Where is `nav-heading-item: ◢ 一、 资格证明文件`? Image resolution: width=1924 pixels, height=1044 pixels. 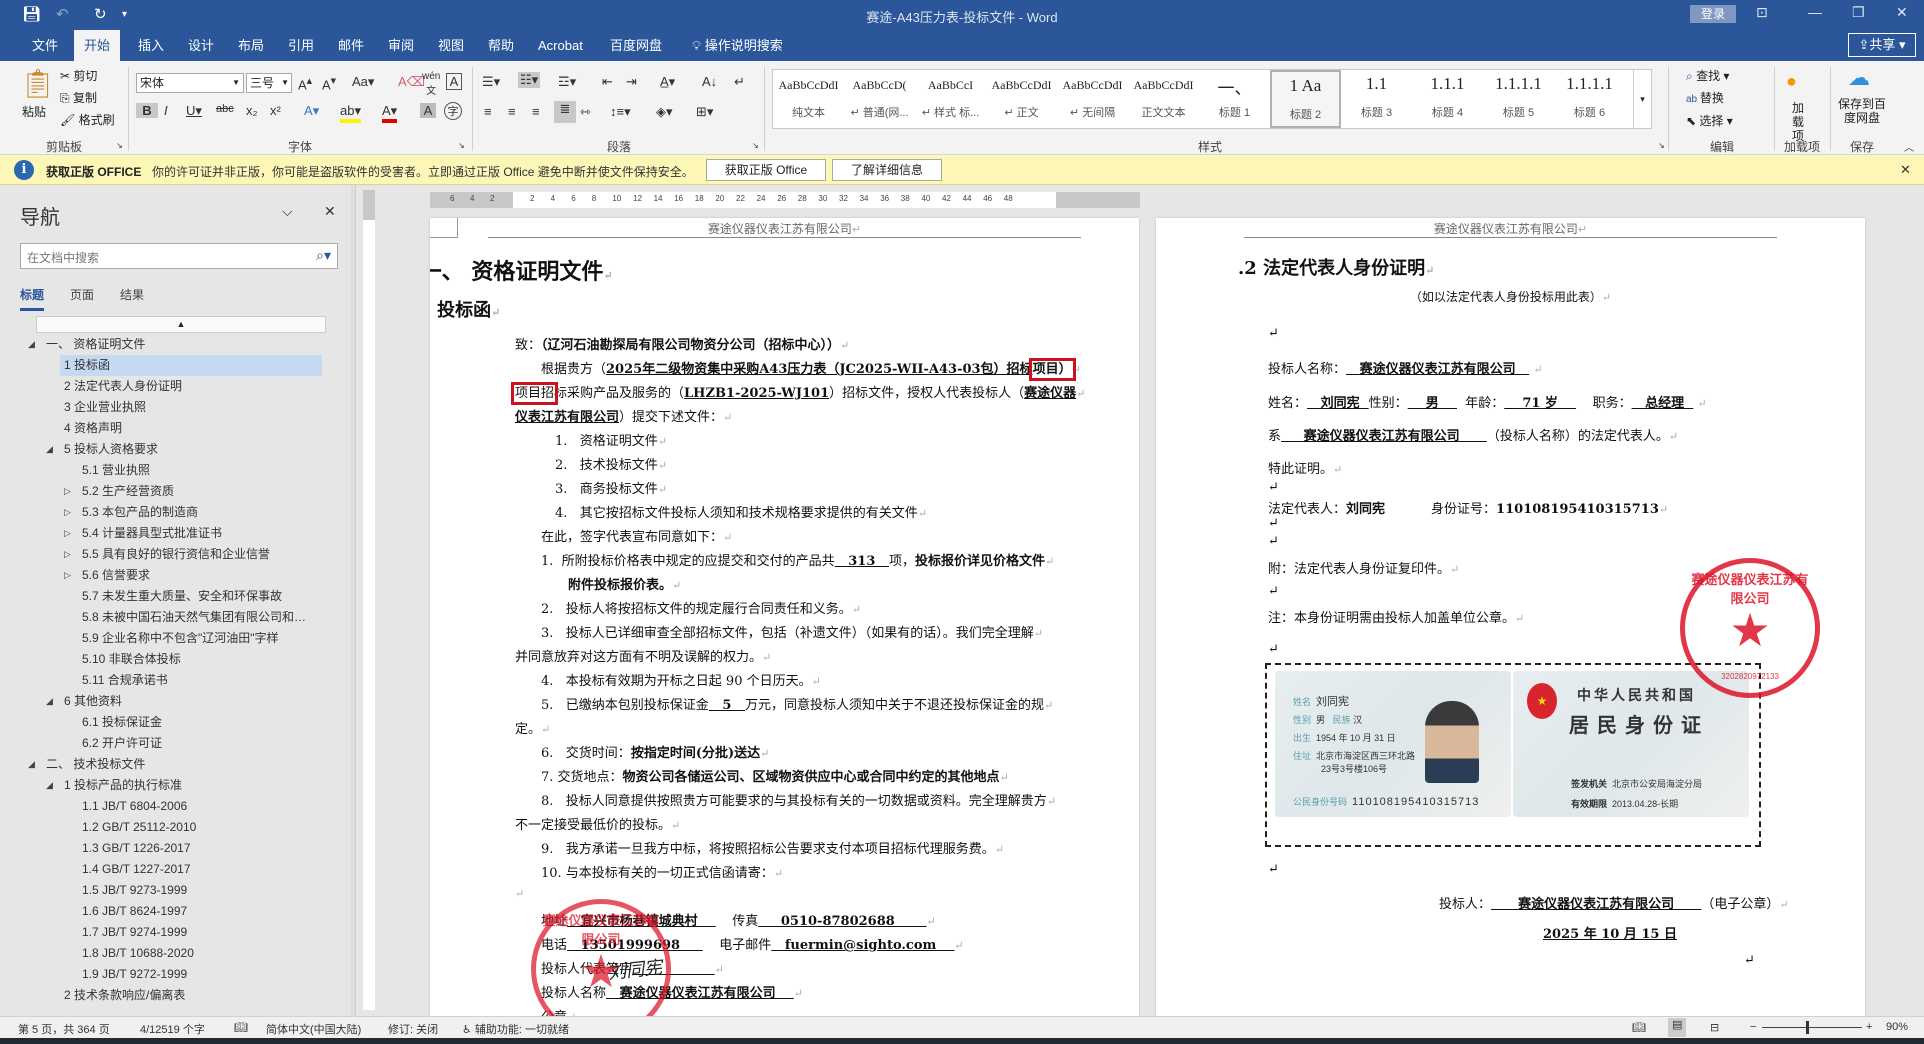 nav-heading-item: ◢ 一、 资格证明文件 is located at coordinates (176, 344).